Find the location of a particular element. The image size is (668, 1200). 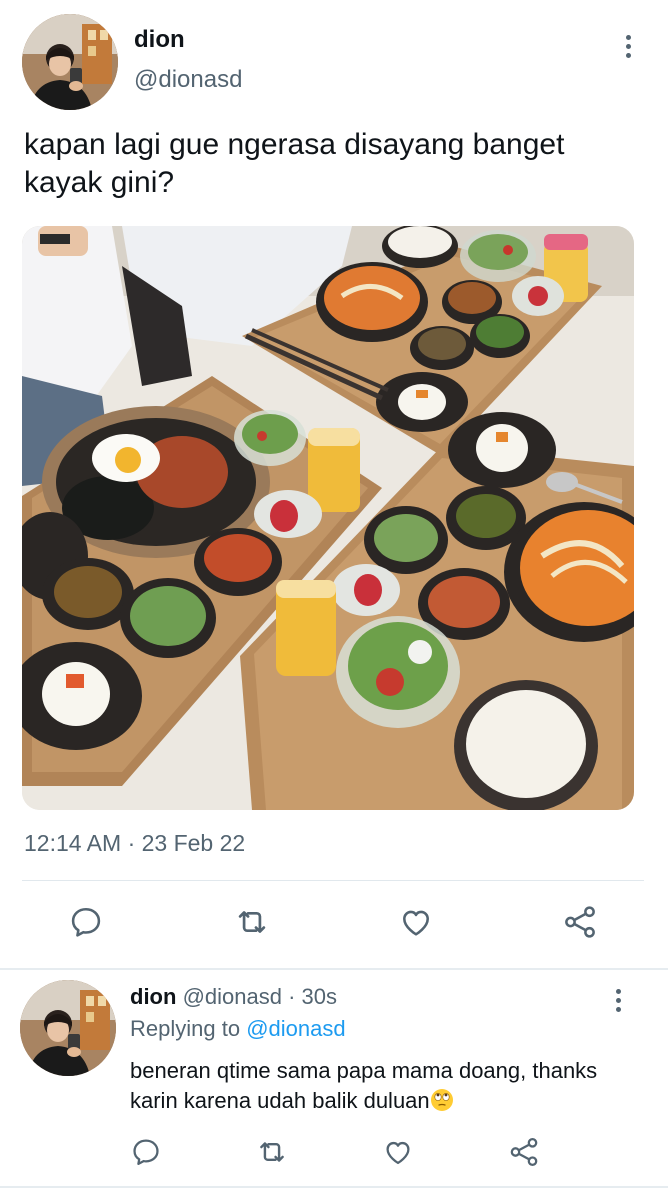

rolling-eyes-emoji is located at coordinates (441, 1100).